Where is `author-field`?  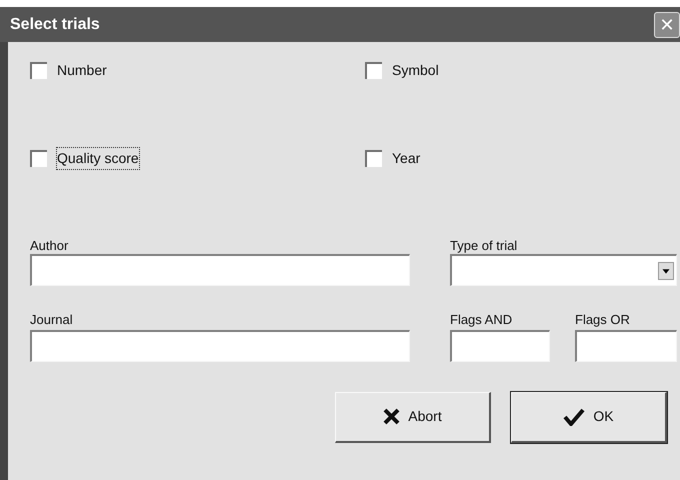
author-field is located at coordinates (220, 270).